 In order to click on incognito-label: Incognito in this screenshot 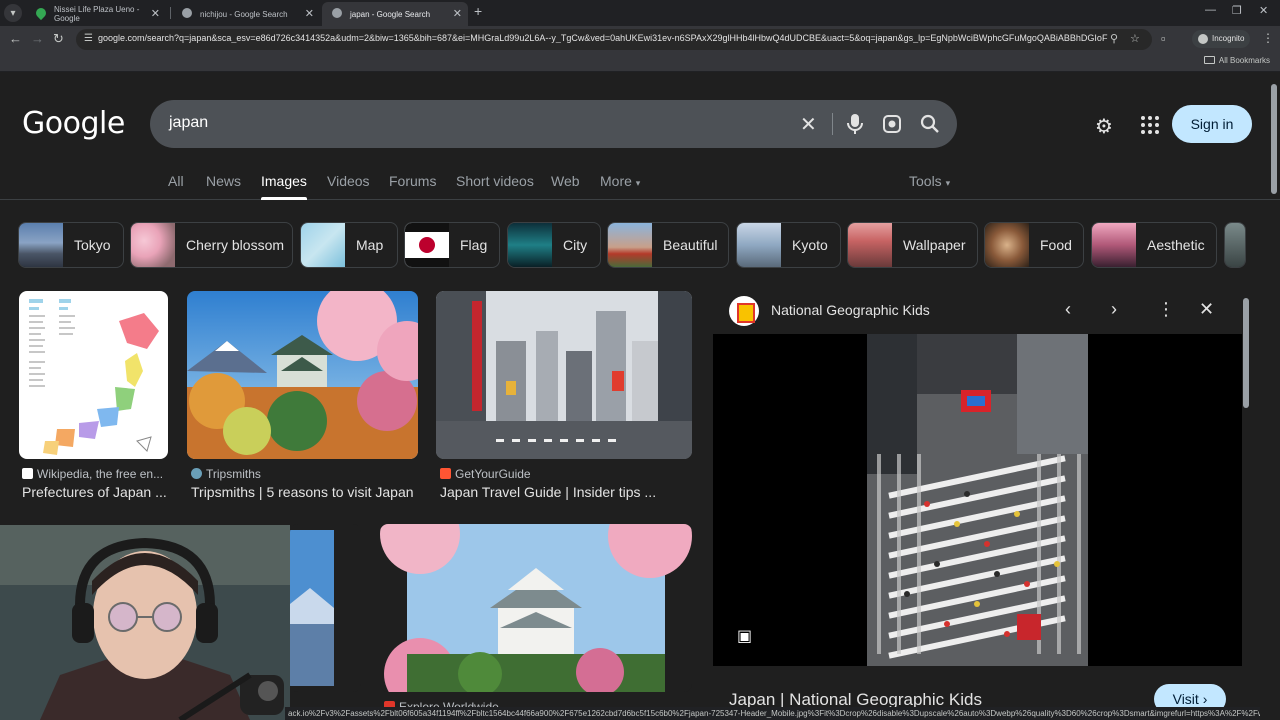, I will do `click(1228, 38)`.